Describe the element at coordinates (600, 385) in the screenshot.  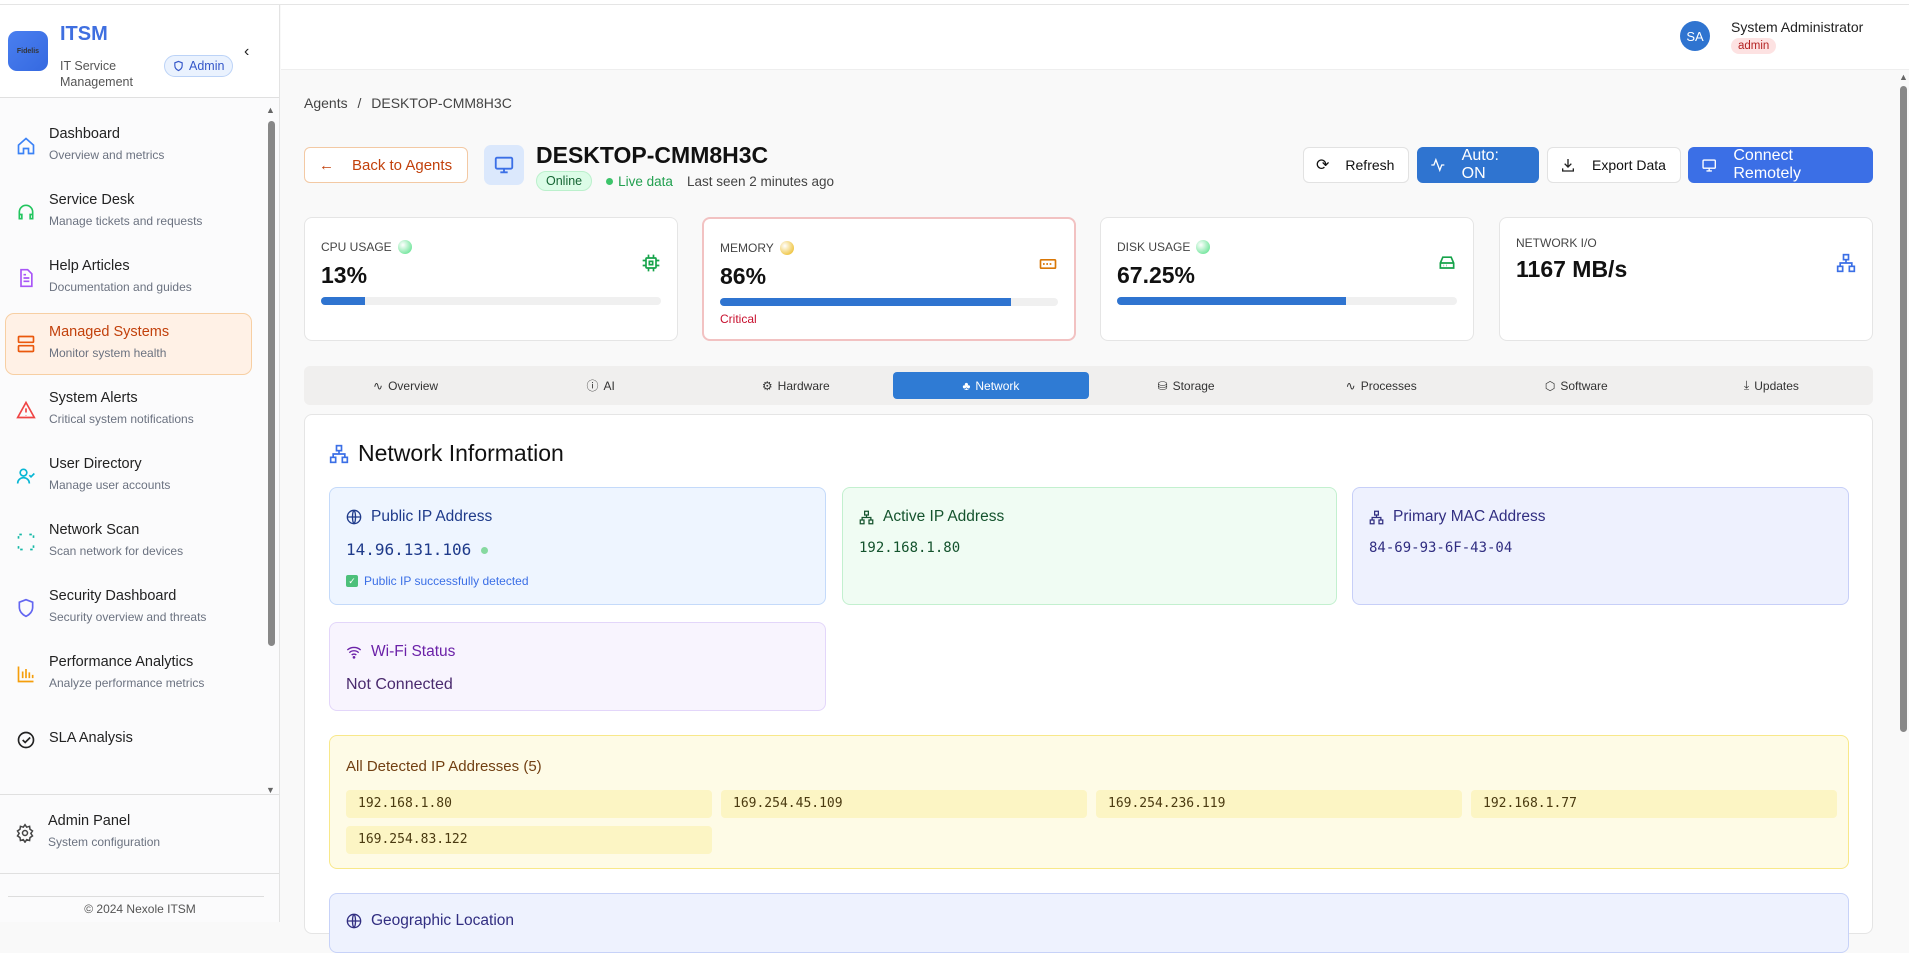
I see `tab-ai: ⓘ AI` at that location.